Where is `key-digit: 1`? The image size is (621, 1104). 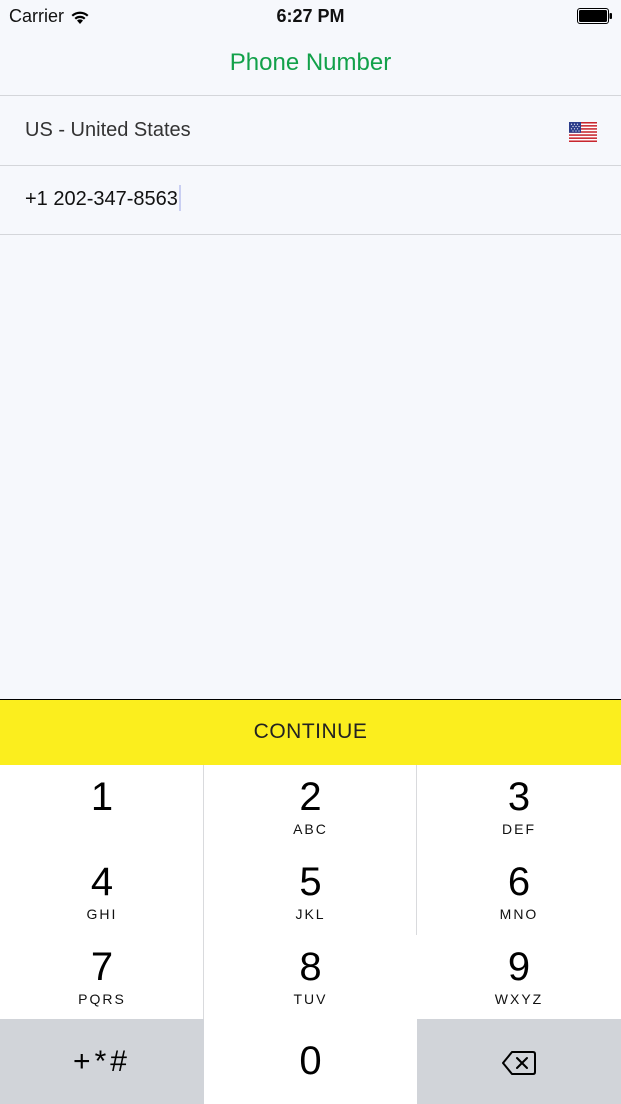 key-digit: 1 is located at coordinates (102, 797).